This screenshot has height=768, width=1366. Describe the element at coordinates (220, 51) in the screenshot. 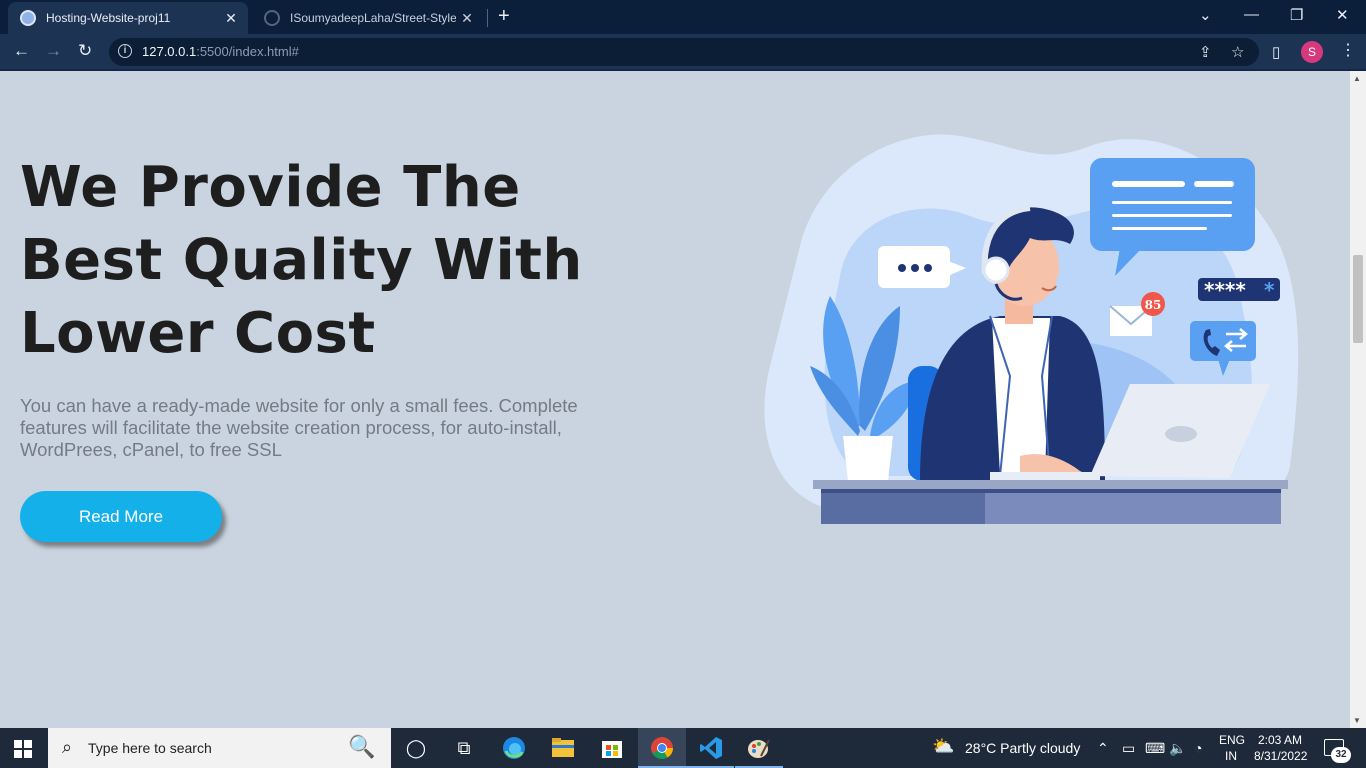

I see `address-url: 127.0.0.1:5500/index.html#` at that location.